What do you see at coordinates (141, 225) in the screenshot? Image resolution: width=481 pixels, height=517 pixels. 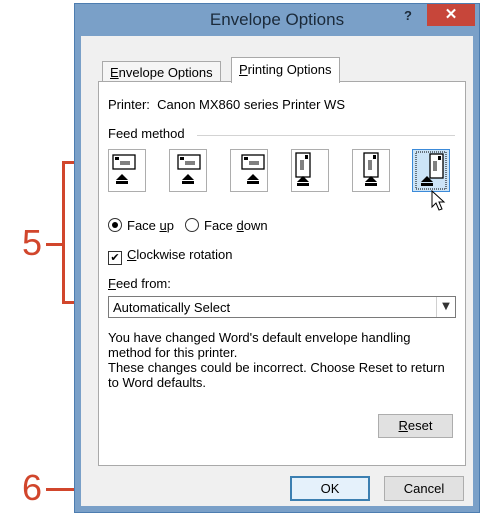 I see `face-up-option: Face up` at bounding box center [141, 225].